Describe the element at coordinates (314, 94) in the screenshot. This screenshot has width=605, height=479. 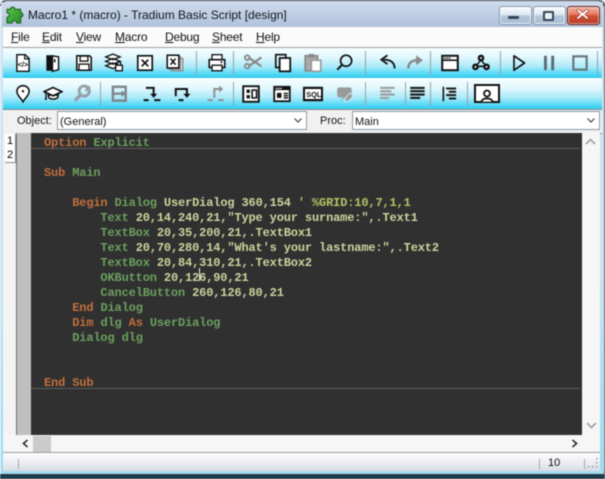
I see `svg-text: SQL` at that location.